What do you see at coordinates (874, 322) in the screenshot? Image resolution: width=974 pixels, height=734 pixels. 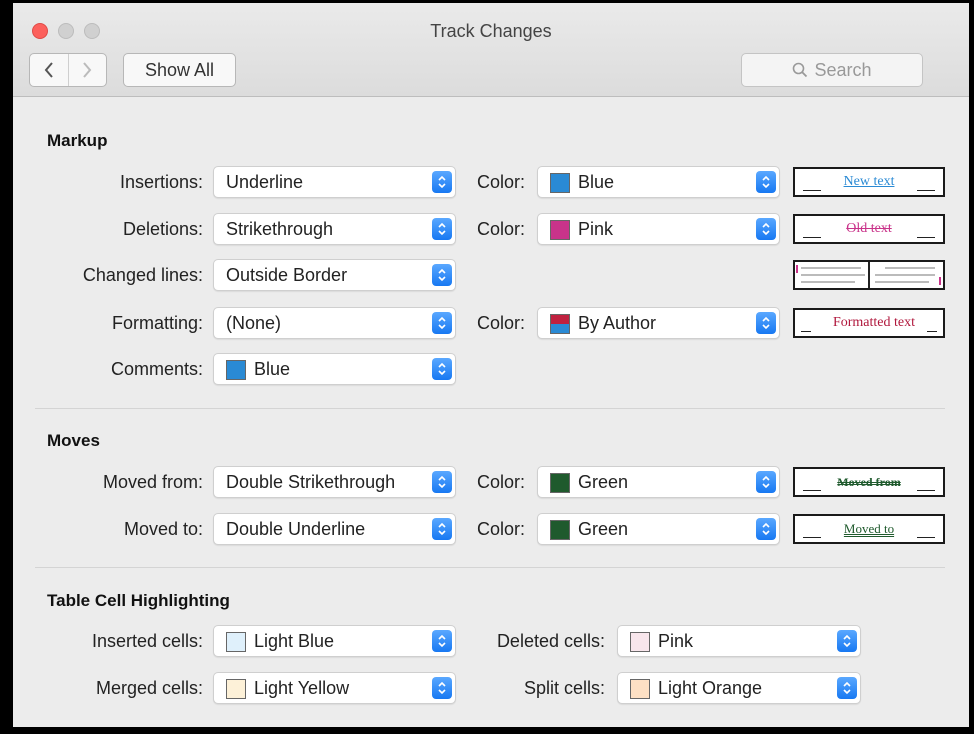 I see `formatting-preview-text: Formatted text` at bounding box center [874, 322].